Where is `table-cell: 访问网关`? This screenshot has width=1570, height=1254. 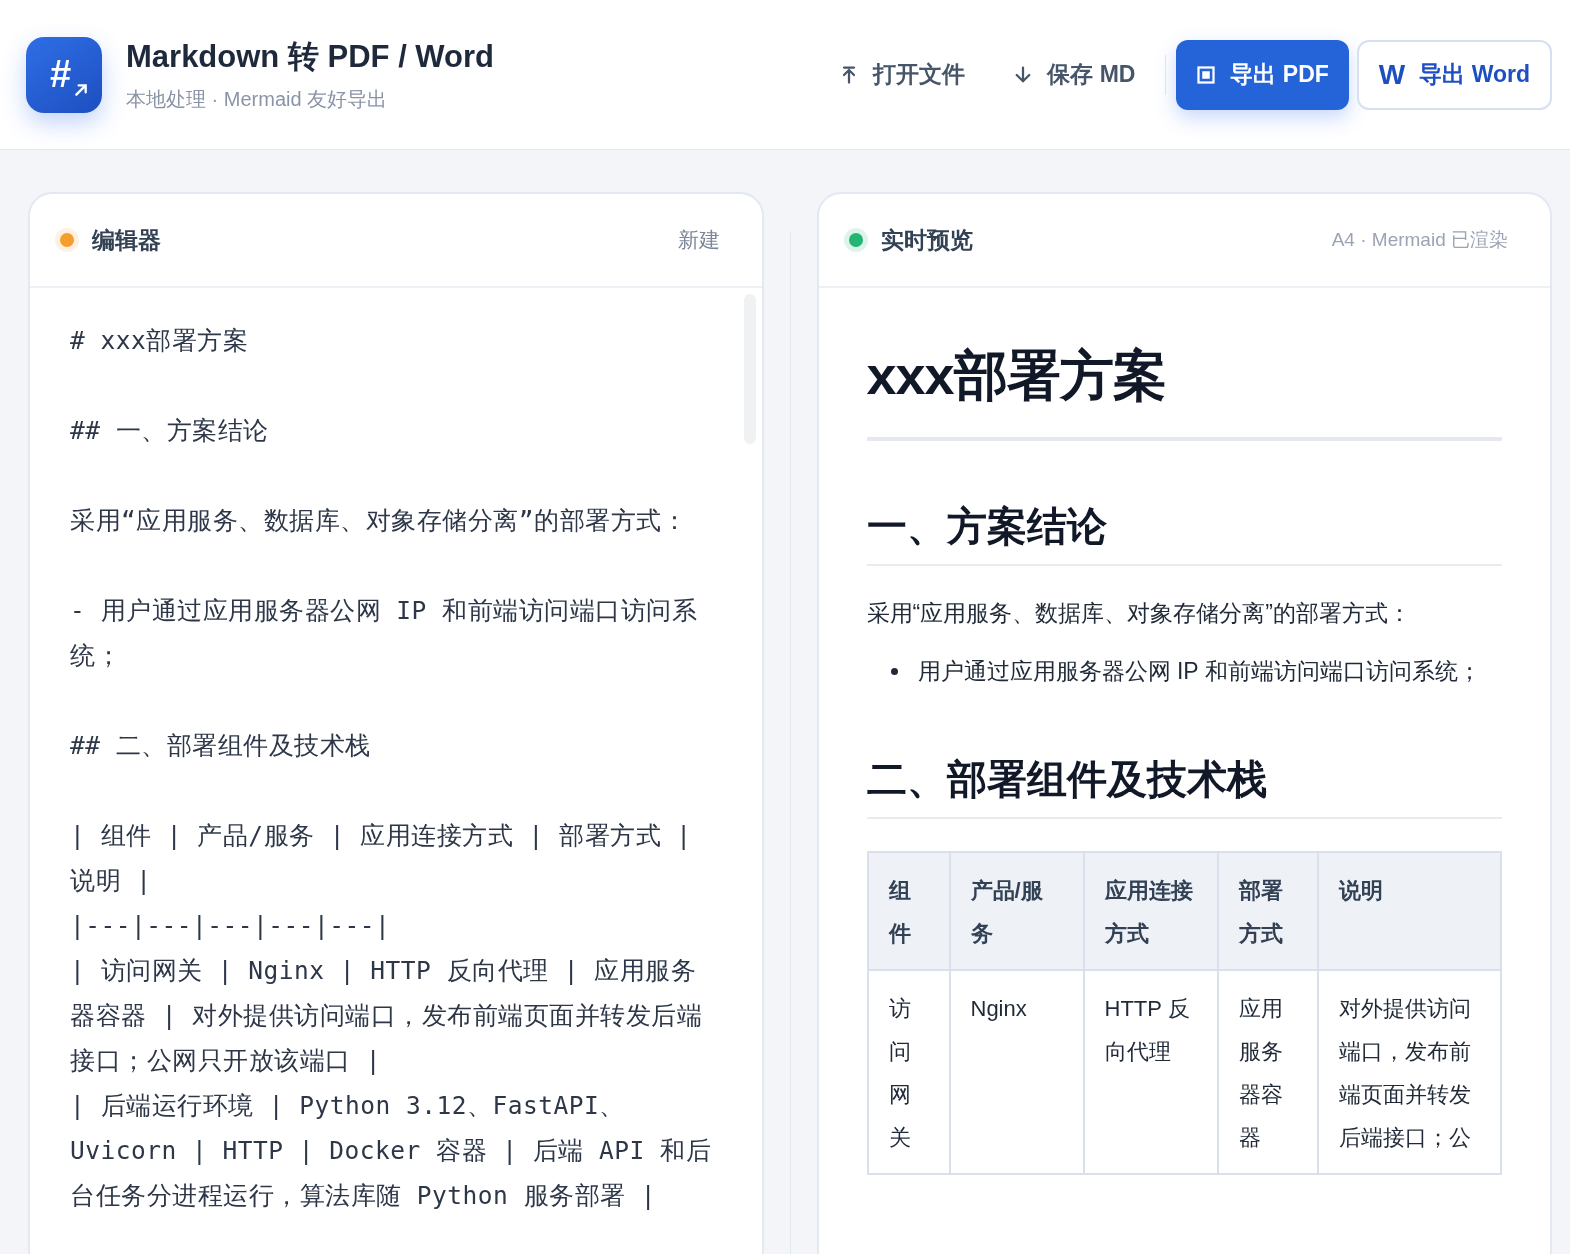
table-cell: 访问网关 is located at coordinates (908, 1072).